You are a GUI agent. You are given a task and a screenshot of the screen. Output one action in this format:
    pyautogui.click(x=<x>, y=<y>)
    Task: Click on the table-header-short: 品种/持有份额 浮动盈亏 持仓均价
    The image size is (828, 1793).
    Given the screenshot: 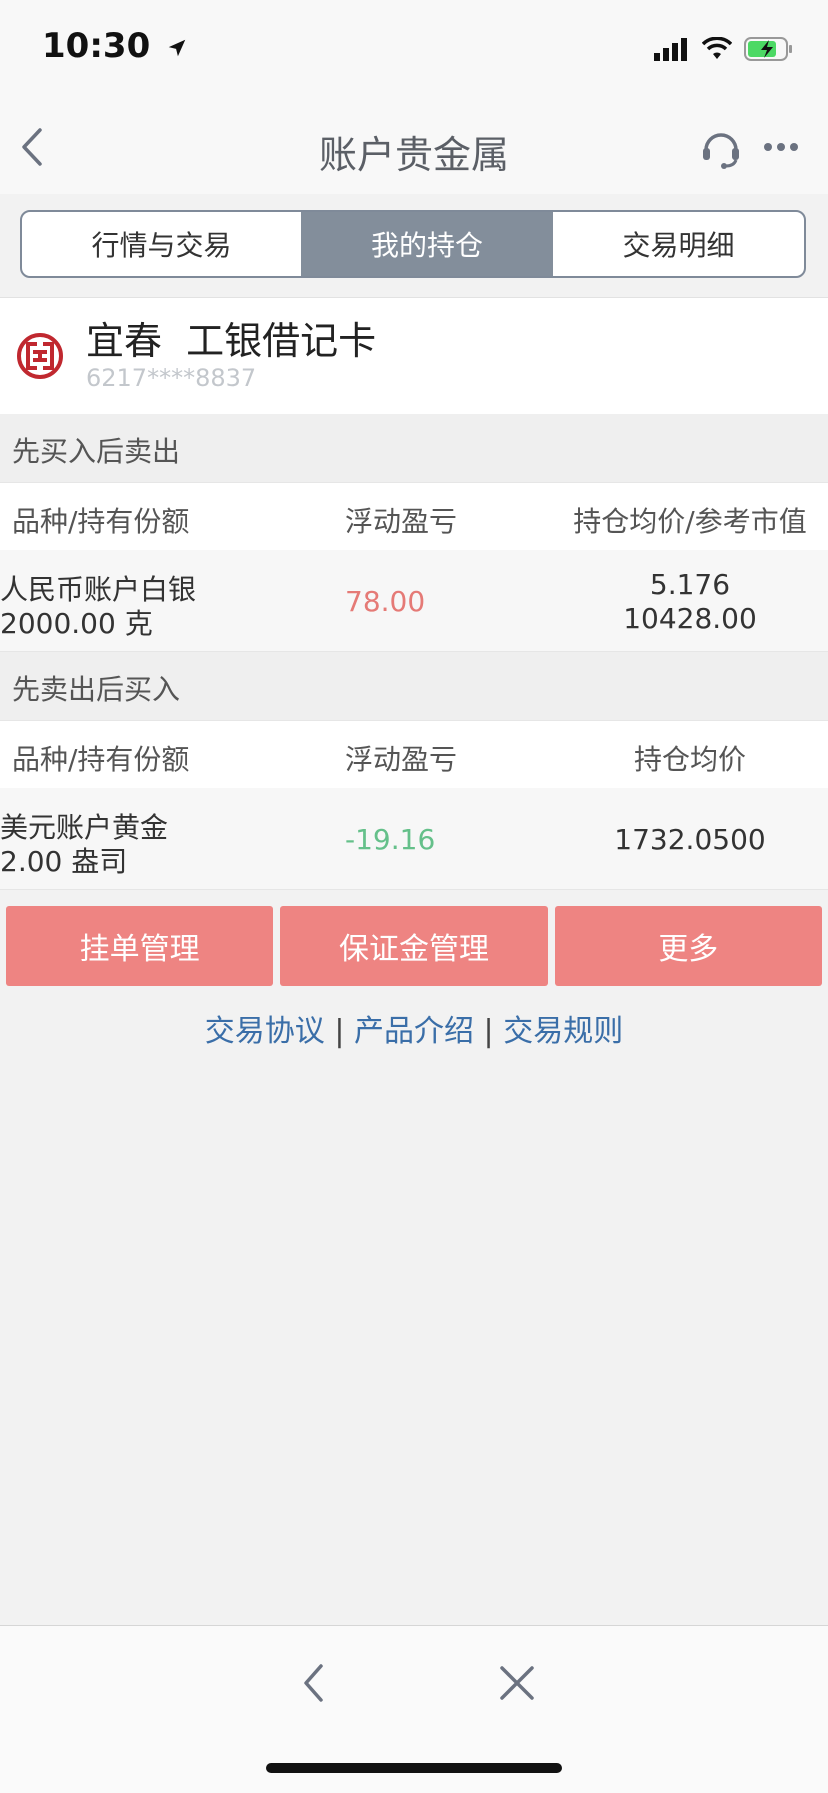 What is the action you would take?
    pyautogui.click(x=414, y=754)
    